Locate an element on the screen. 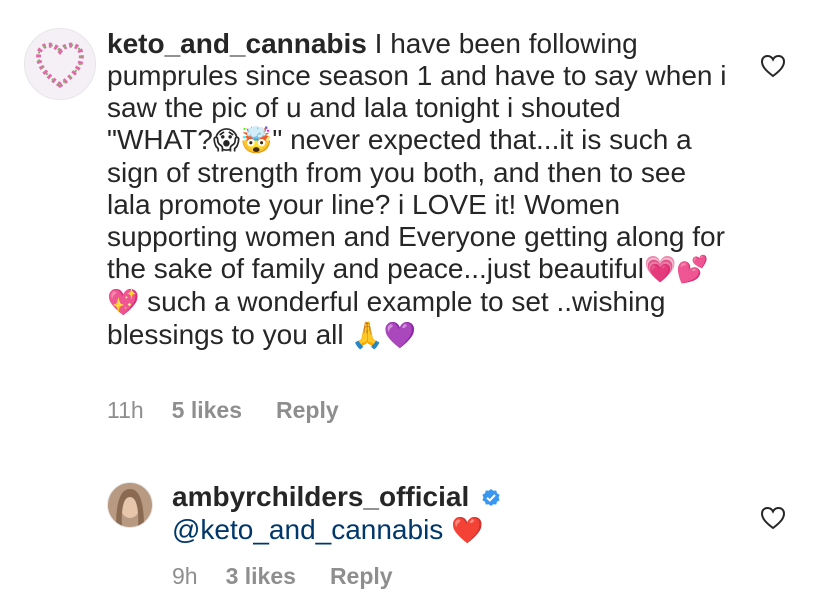 The image size is (828, 607). comment-username: keto_and_cannabis is located at coordinates (237, 43).